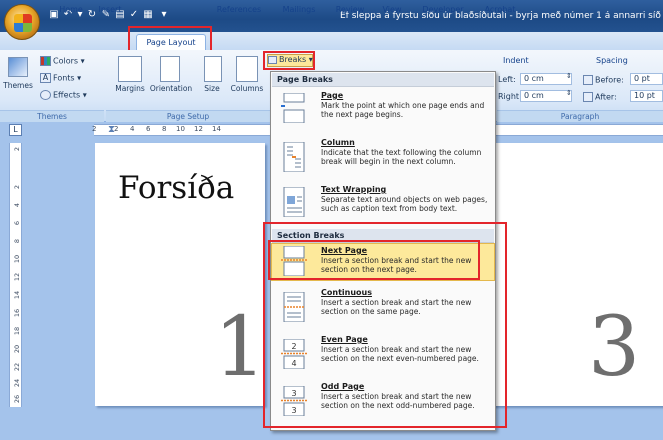 The width and height of the screenshot is (663, 440). I want to click on indent-left-input: 0 cm, so click(546, 79).